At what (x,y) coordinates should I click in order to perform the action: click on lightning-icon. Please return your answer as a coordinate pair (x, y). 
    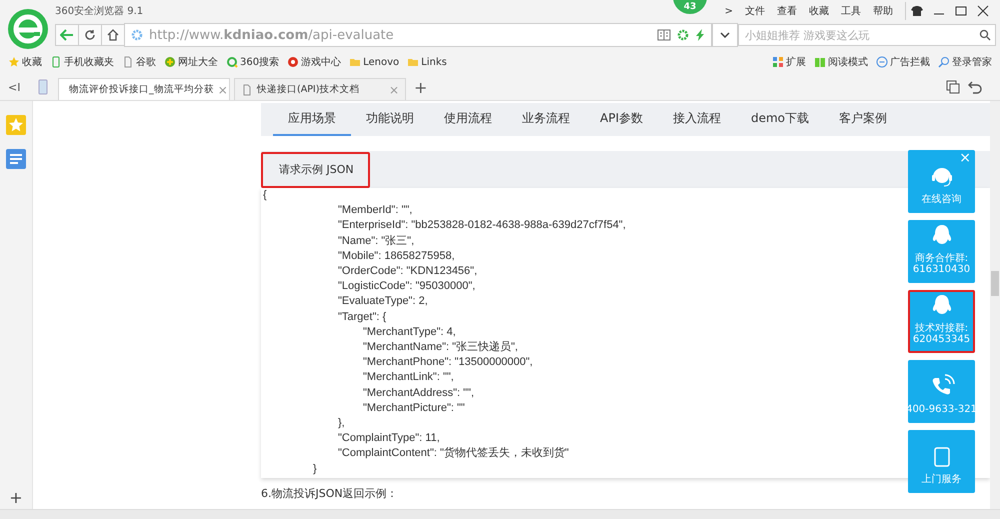
    Looking at the image, I should click on (700, 35).